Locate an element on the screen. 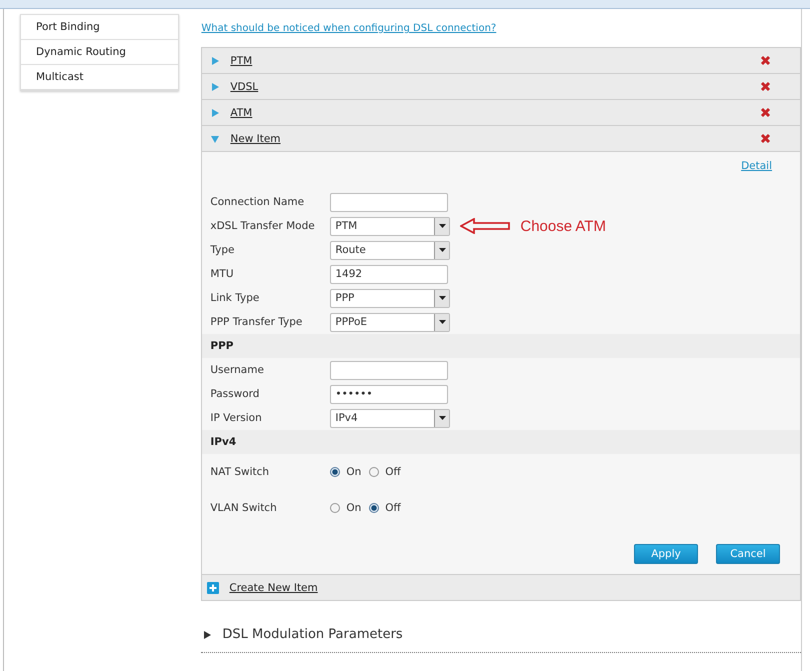  dropdown: PPPoE is located at coordinates (390, 322).